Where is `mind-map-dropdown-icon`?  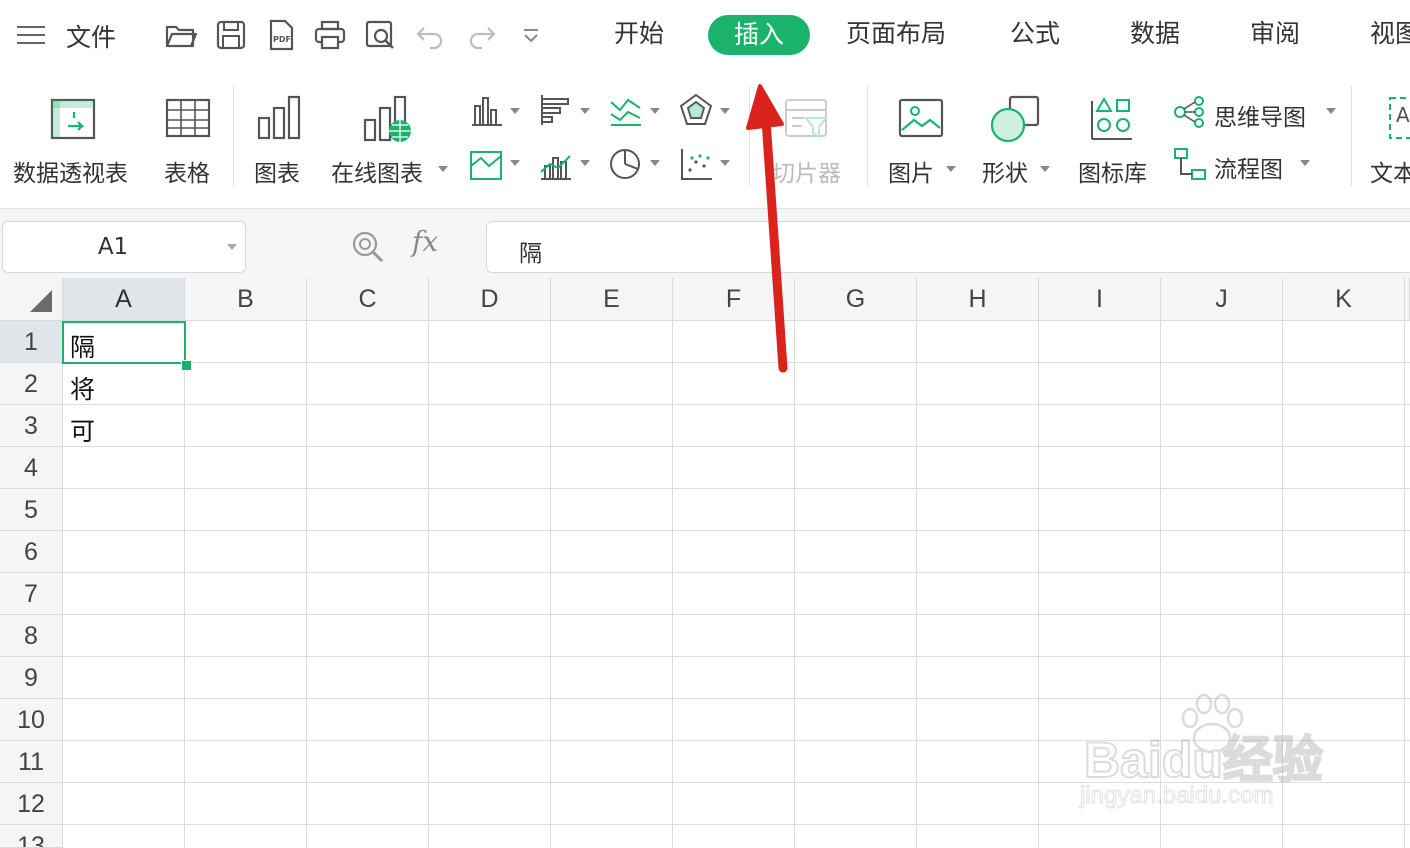
mind-map-dropdown-icon is located at coordinates (1331, 111).